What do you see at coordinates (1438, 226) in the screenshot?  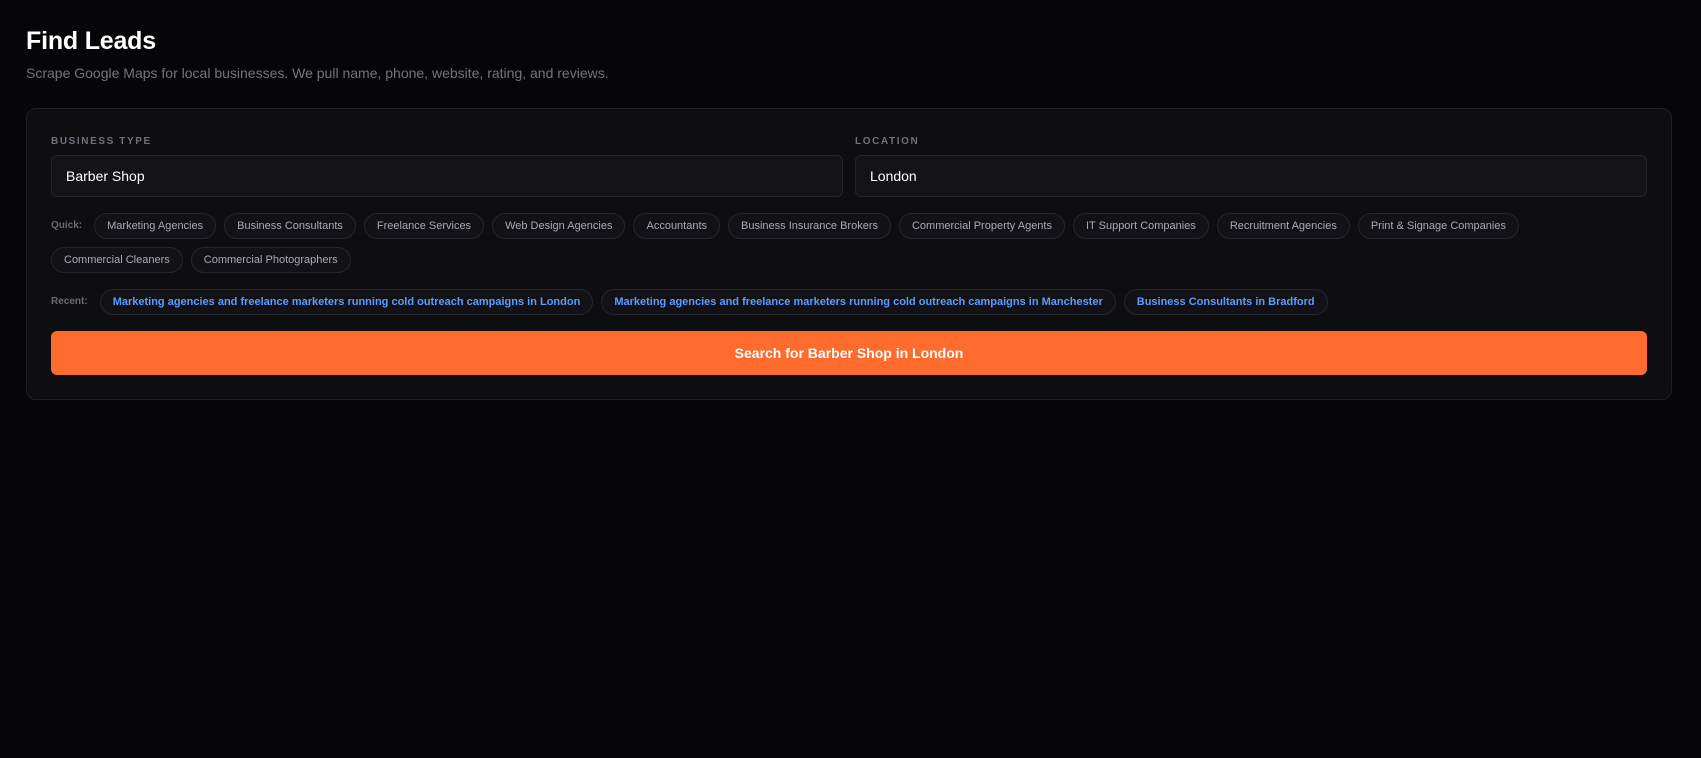 I see `quick-chip-print-signage-companies: Print & Signage Companies` at bounding box center [1438, 226].